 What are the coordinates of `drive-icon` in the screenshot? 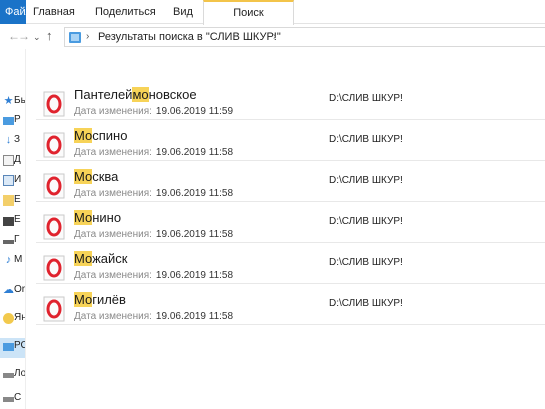 It's located at (8, 242).